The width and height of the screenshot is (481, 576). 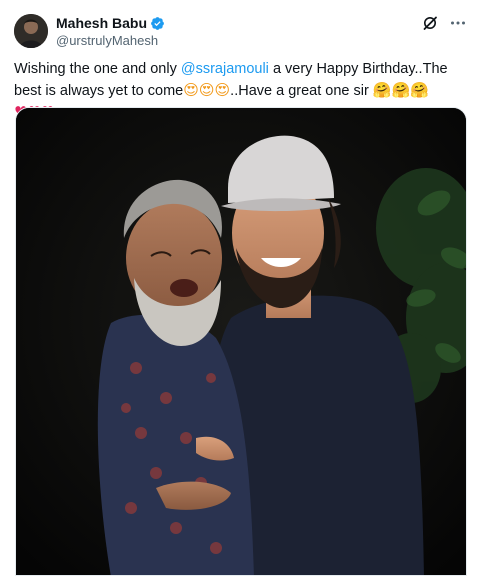 I want to click on author-handle: @urstrulyMahesh, so click(x=107, y=40).